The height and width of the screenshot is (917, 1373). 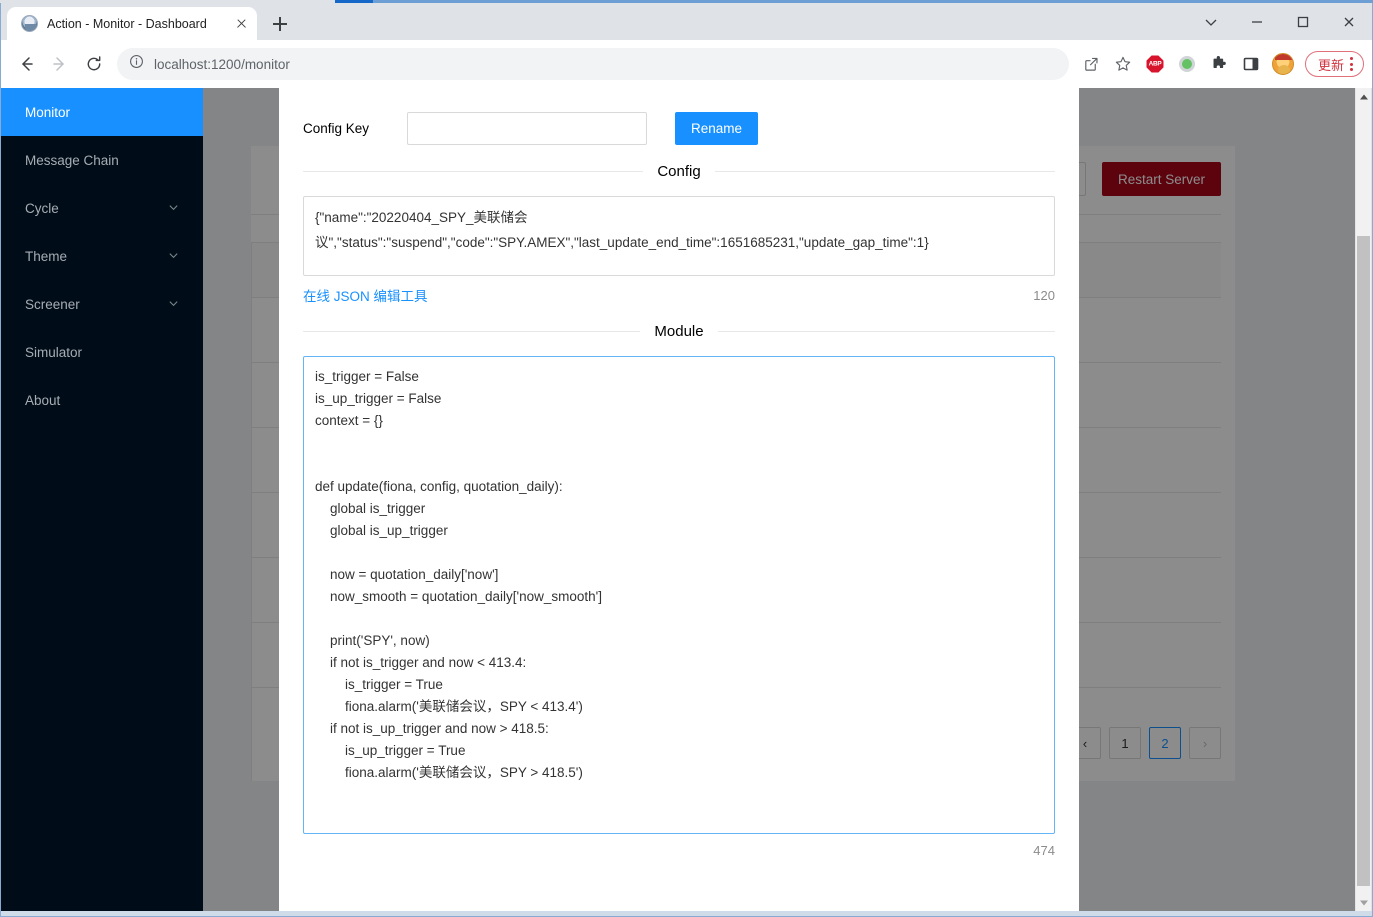 I want to click on sidebar-item-cycle: Cycle, so click(x=102, y=208).